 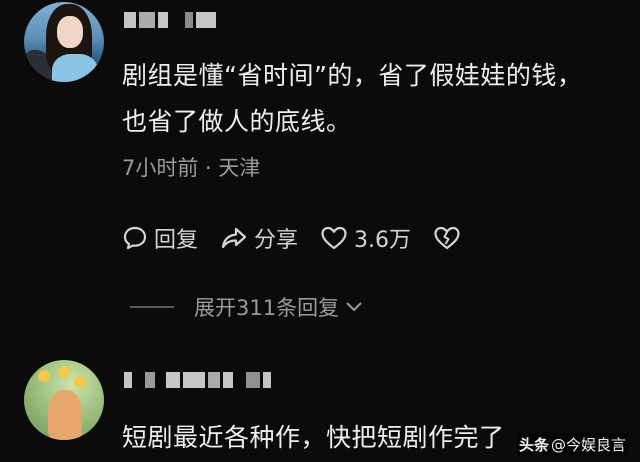 What do you see at coordinates (302, 238) in the screenshot?
I see `comment-actions: 回复 分享 3.6万` at bounding box center [302, 238].